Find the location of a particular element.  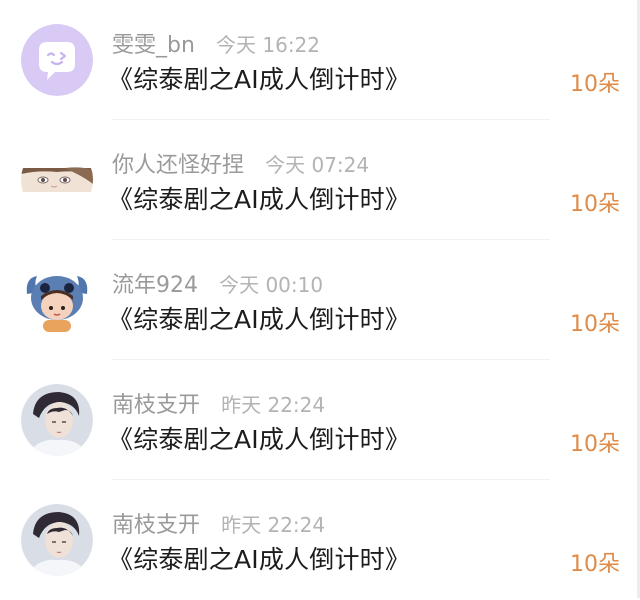

user-name: 你人还怪好捏 is located at coordinates (178, 163).